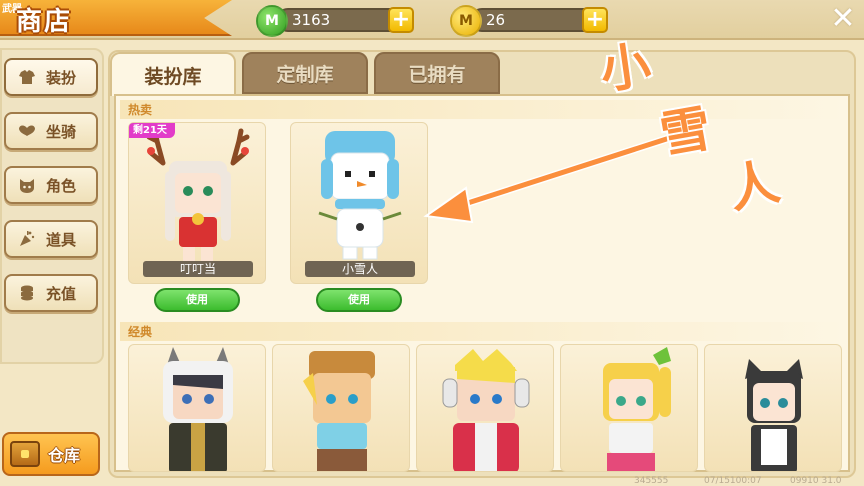 This screenshot has height=486, width=864. Describe the element at coordinates (61, 293) in the screenshot. I see `sidebar-item-label: 充值` at that location.